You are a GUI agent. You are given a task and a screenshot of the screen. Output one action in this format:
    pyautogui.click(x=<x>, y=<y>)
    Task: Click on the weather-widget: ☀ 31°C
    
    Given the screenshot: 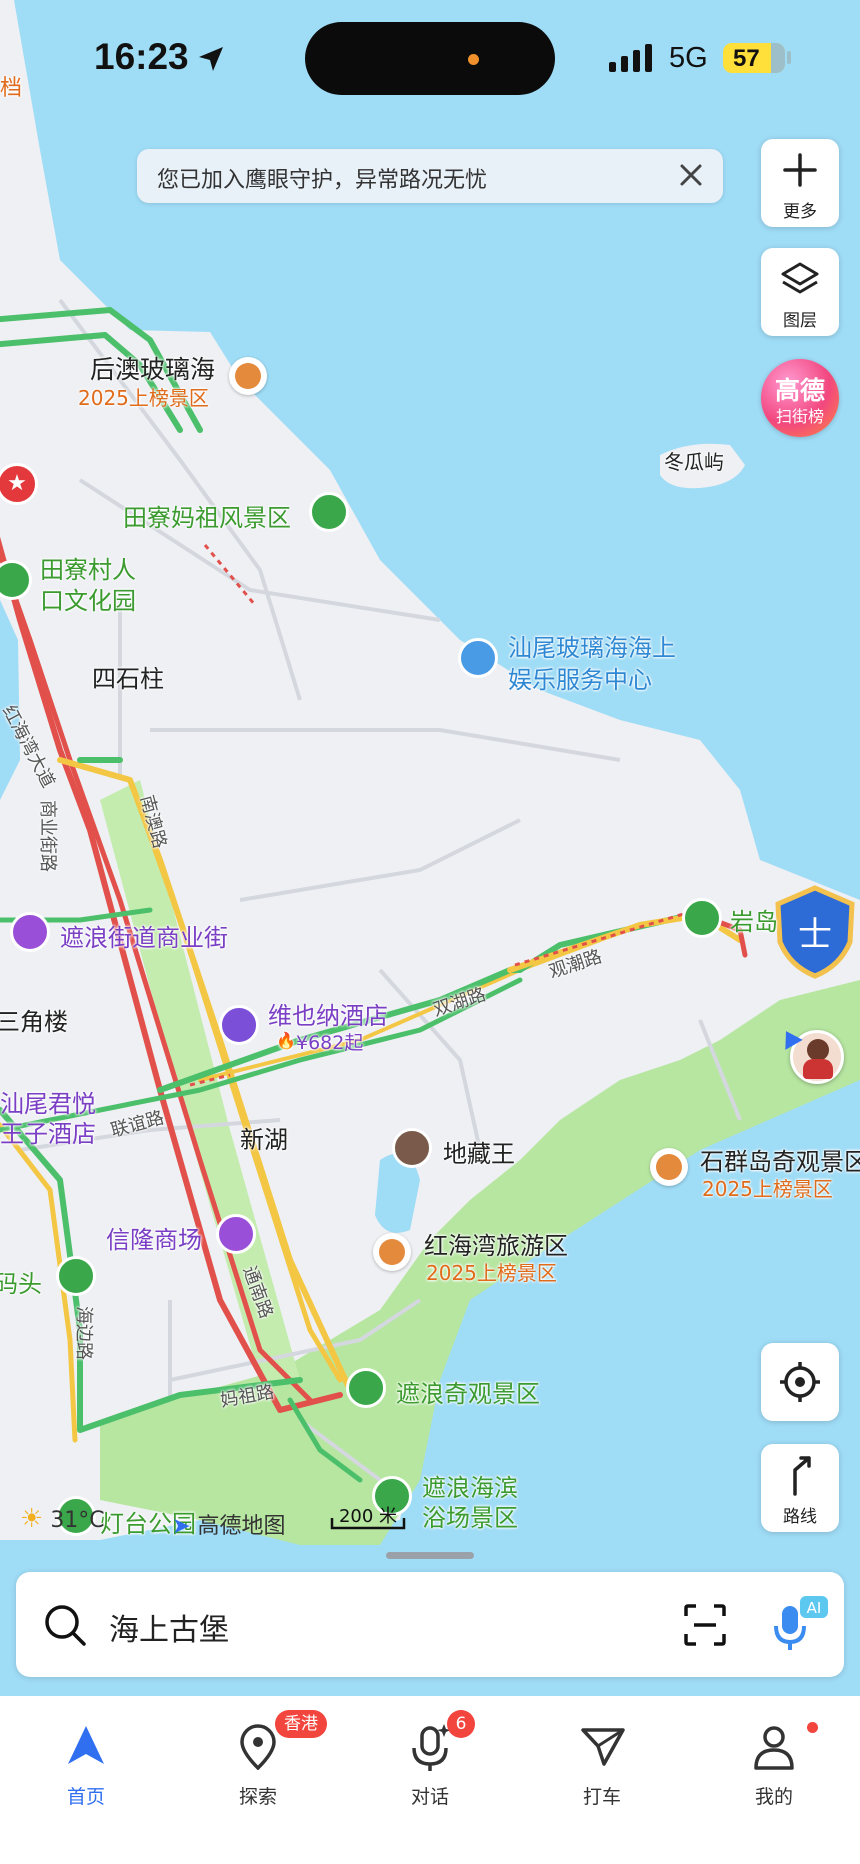 What is the action you would take?
    pyautogui.click(x=62, y=1519)
    